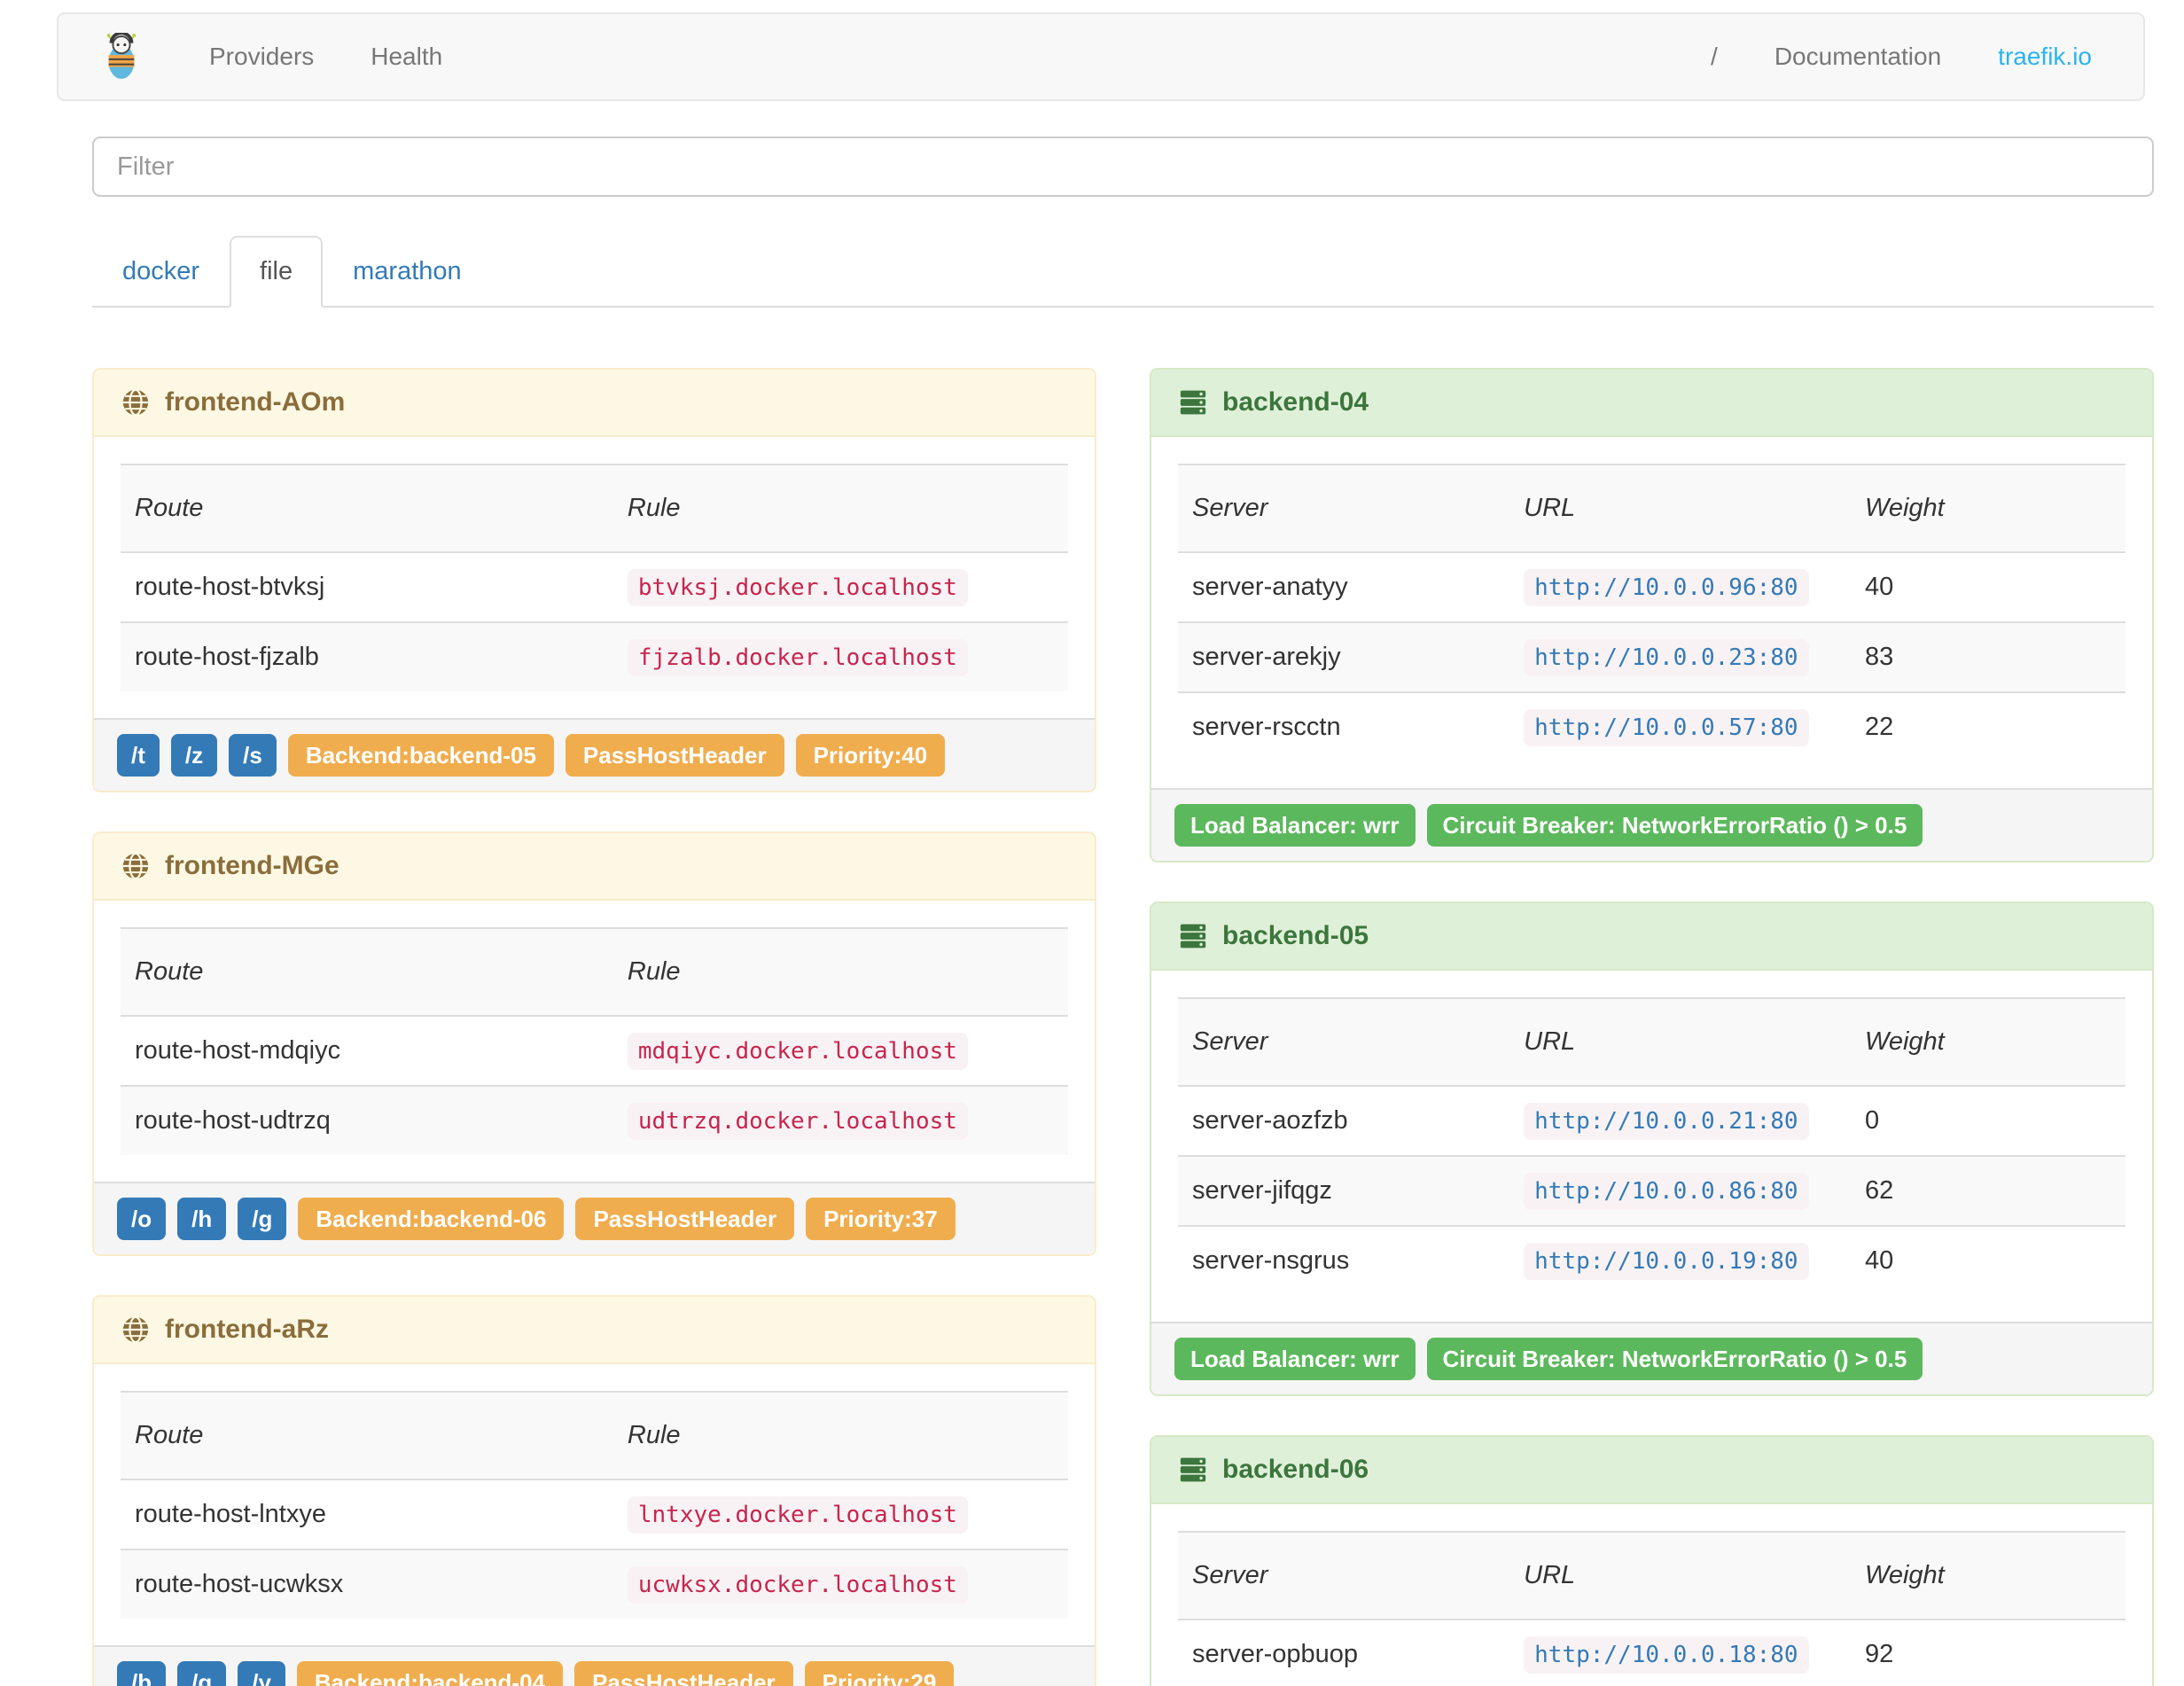 This screenshot has width=2184, height=1686. What do you see at coordinates (1666, 1261) in the screenshot?
I see `server-url-link: http://10.0.0.19:80` at bounding box center [1666, 1261].